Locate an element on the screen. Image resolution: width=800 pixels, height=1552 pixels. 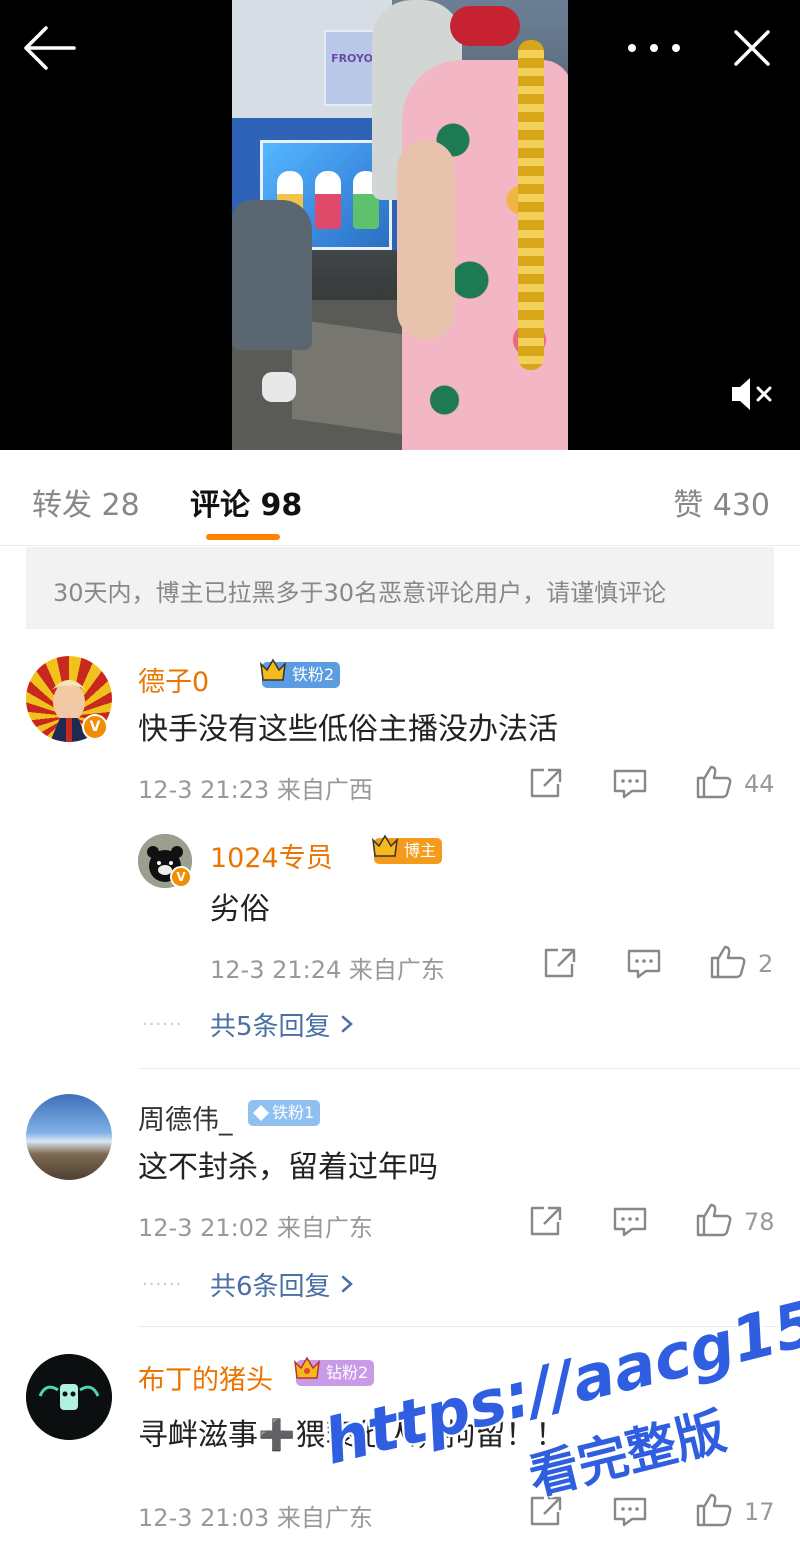
host-badge-label: 博主 is located at coordinates (420, 850).